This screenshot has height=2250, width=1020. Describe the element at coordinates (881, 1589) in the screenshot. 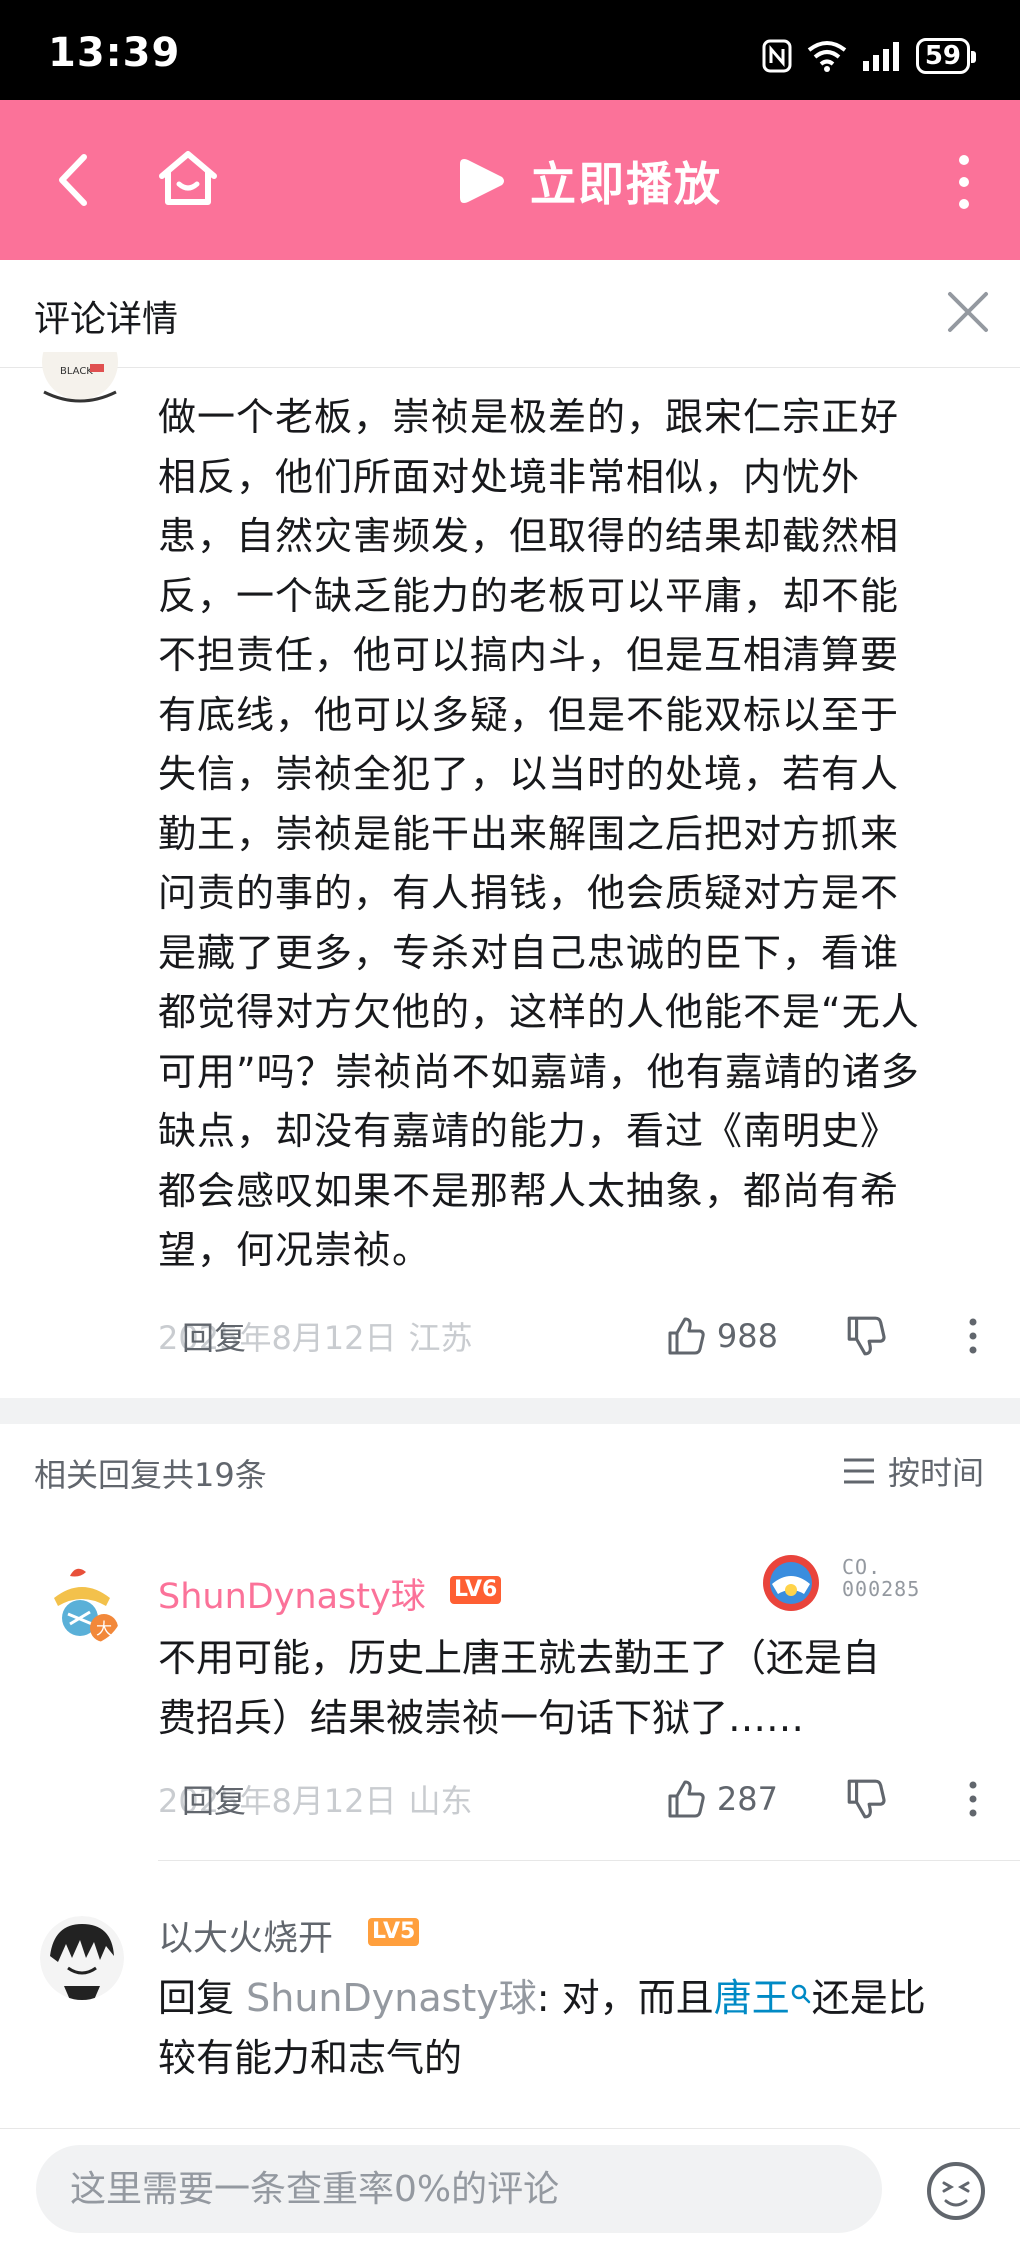

I see `fan-medal-code-line: 000285` at that location.